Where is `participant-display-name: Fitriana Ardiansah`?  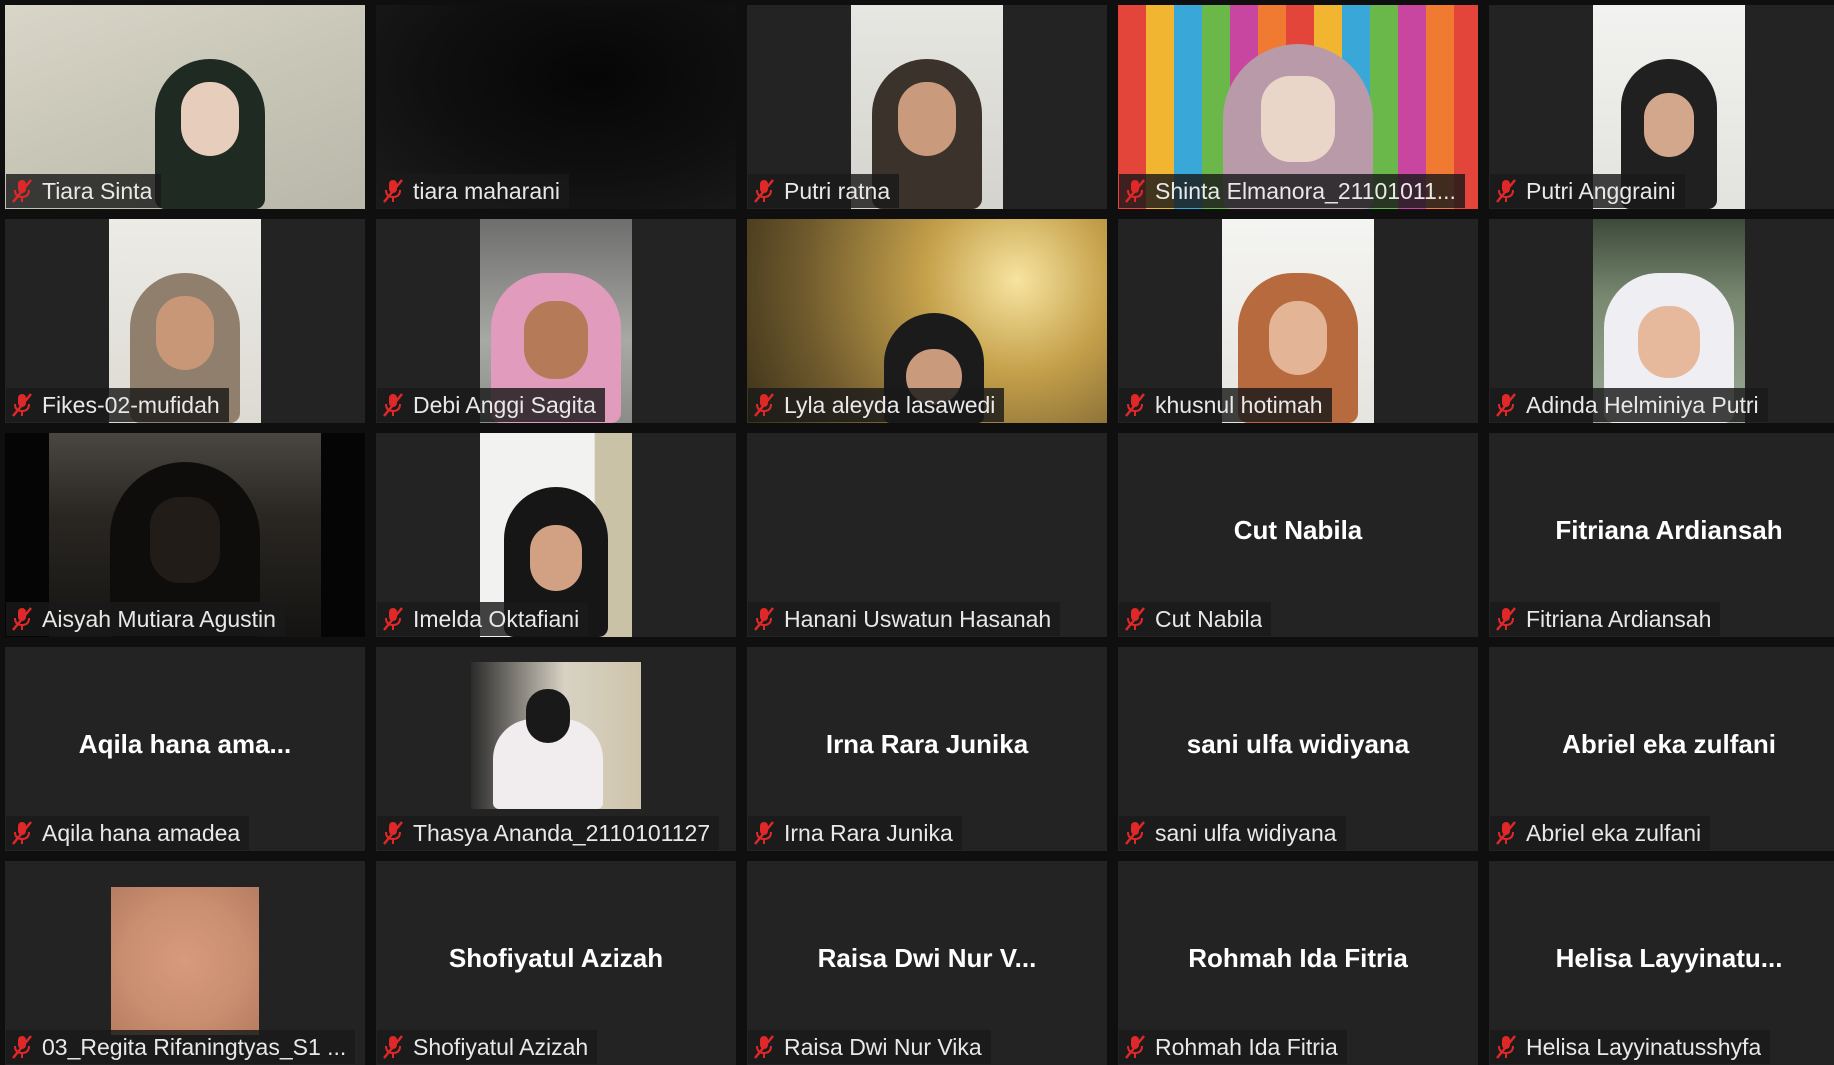 participant-display-name: Fitriana Ardiansah is located at coordinates (1669, 530).